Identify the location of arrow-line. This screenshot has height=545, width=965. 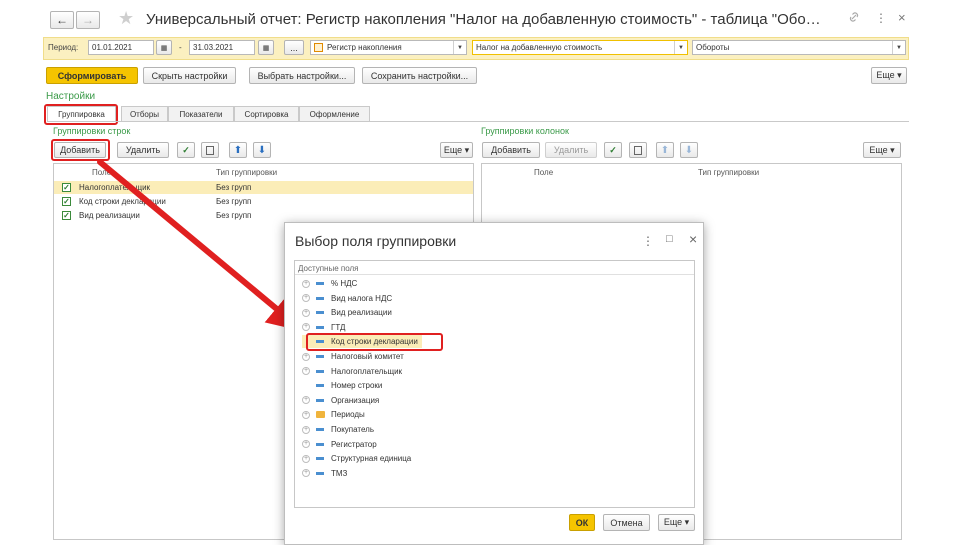
(200, 245).